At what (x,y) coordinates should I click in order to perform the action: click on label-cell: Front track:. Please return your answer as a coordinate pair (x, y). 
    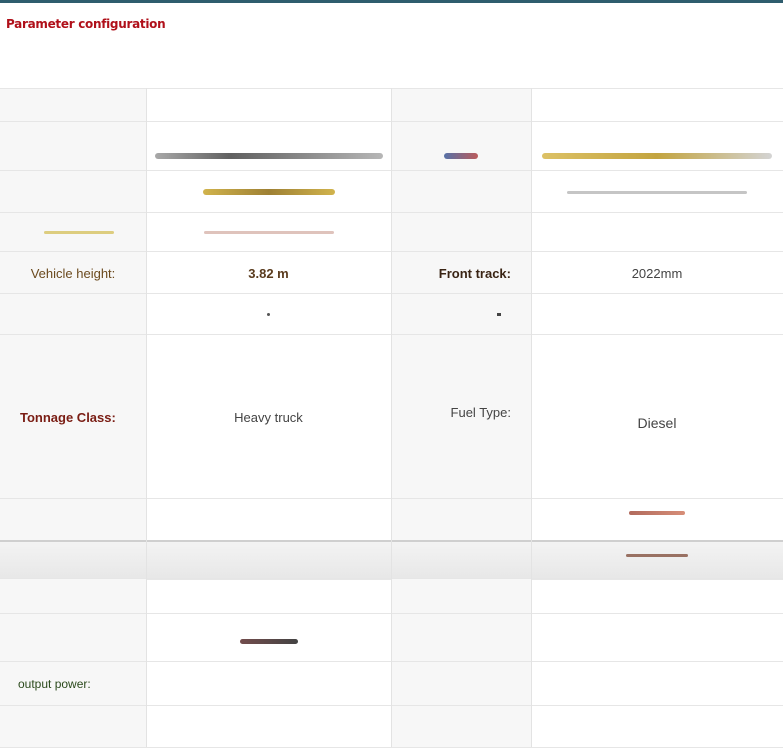
    Looking at the image, I should click on (461, 273).